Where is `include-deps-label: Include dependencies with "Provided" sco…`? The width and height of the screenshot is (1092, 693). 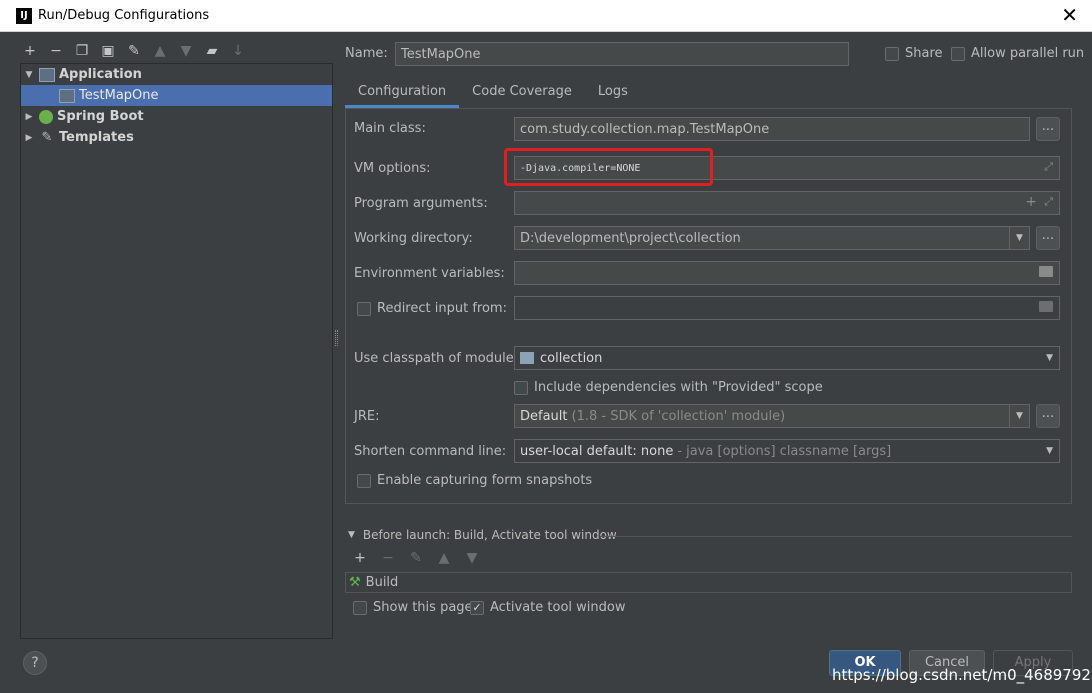 include-deps-label: Include dependencies with "Provided" sco… is located at coordinates (678, 387).